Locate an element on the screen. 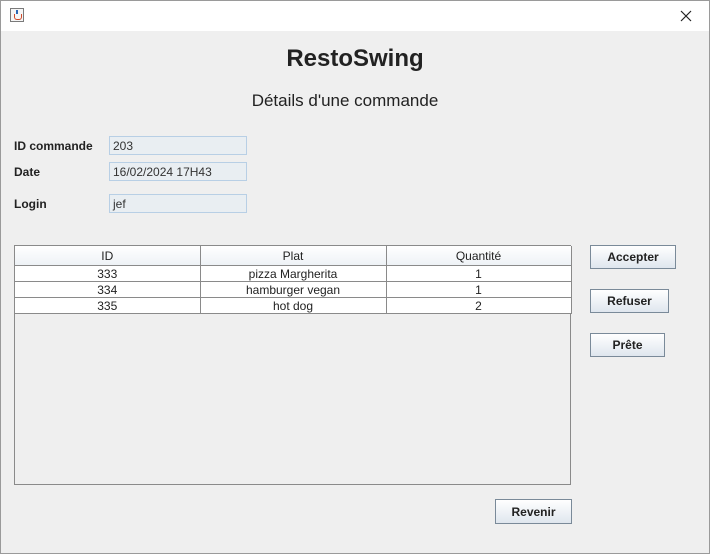 This screenshot has width=710, height=554. table-header-row: ID Plat Quantité is located at coordinates (293, 256).